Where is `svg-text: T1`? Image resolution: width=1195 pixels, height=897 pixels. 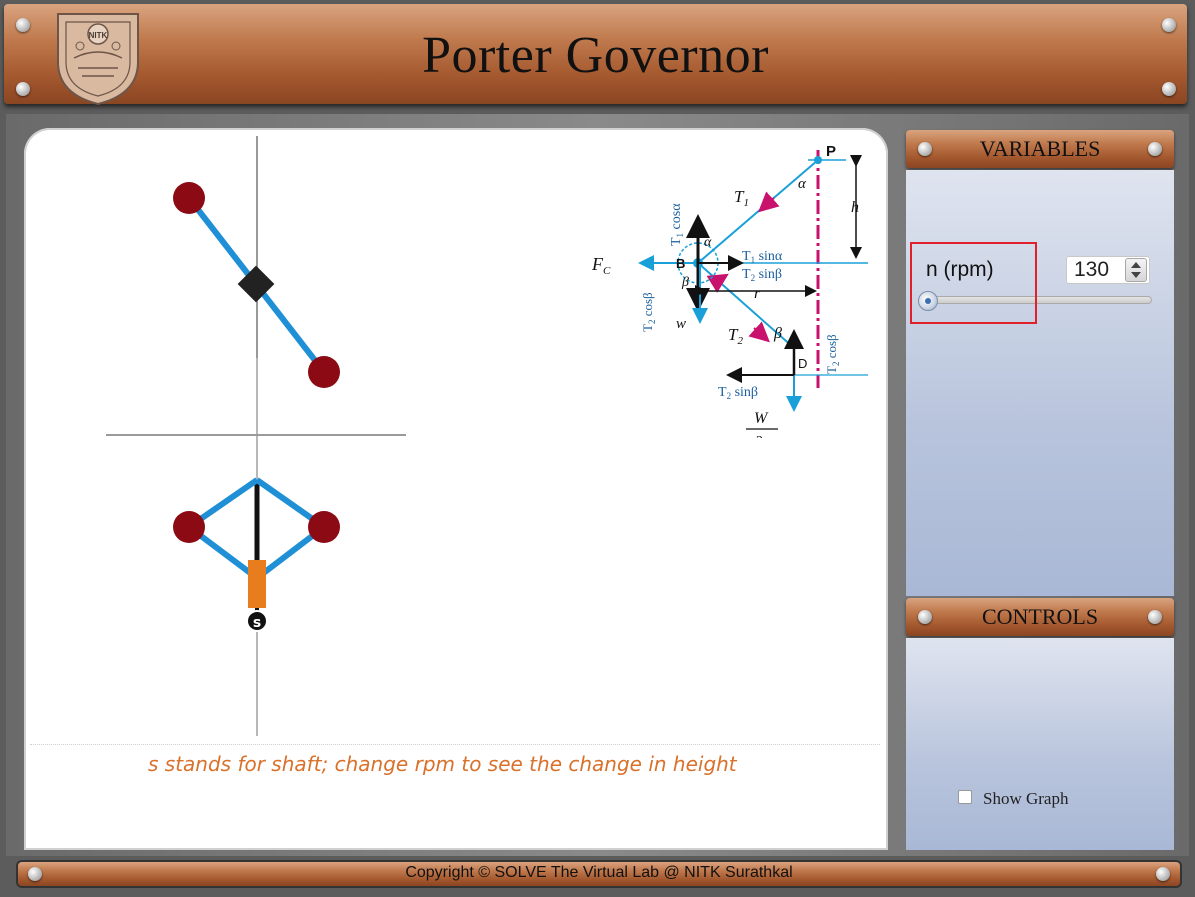 svg-text: T1 is located at coordinates (741, 198).